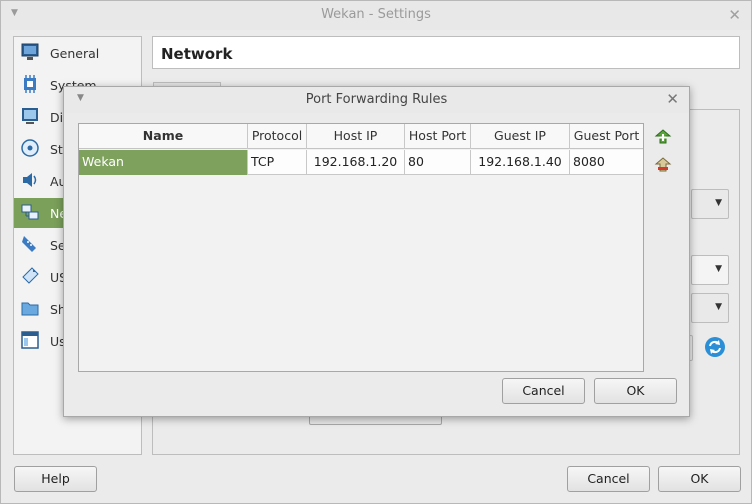 This screenshot has height=504, width=752. Describe the element at coordinates (672, 99) in the screenshot. I see `dialog-close-icon: ✕` at that location.